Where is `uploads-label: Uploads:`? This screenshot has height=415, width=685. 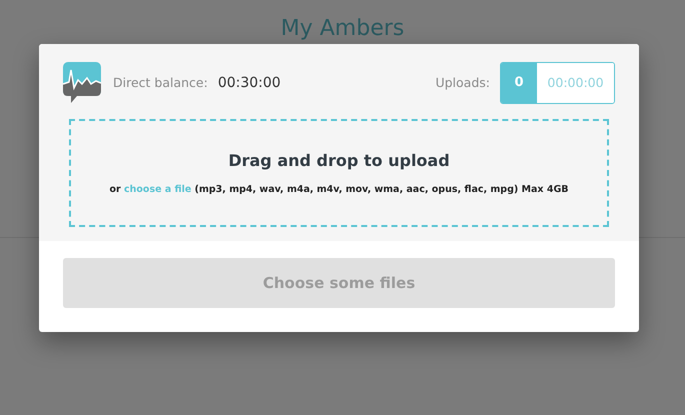
uploads-label: Uploads: is located at coordinates (462, 83).